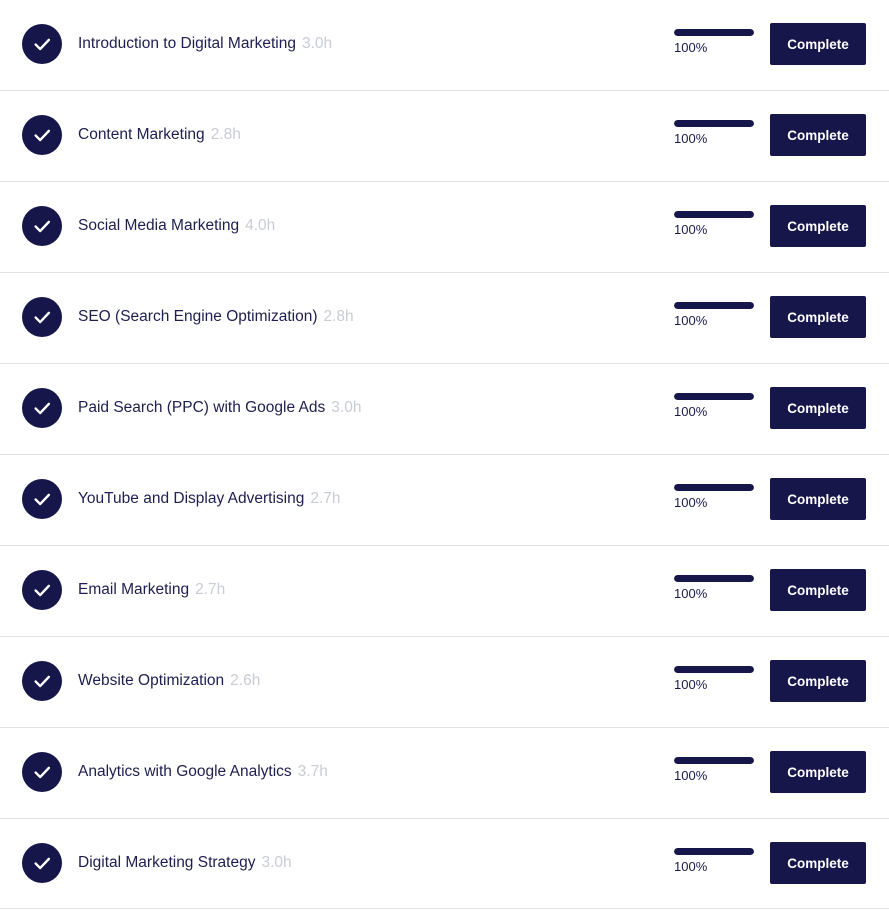 This screenshot has width=889, height=910. What do you see at coordinates (444, 591) in the screenshot?
I see `course-row: Email Marketing 2.7h 100% Complete` at bounding box center [444, 591].